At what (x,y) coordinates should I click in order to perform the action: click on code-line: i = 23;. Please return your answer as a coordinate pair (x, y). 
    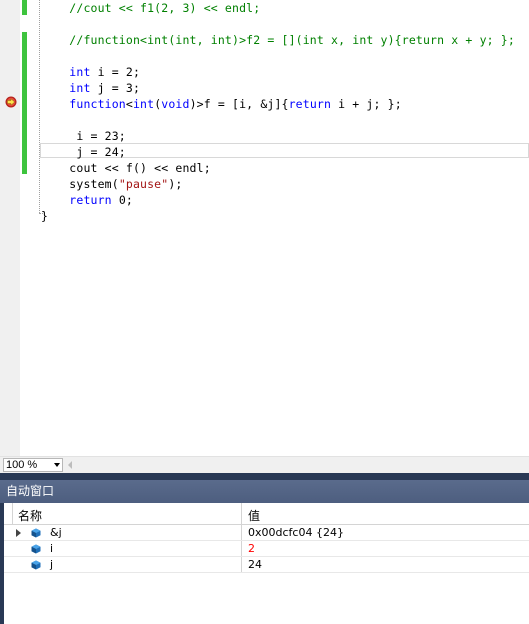
    Looking at the image, I should click on (83, 136).